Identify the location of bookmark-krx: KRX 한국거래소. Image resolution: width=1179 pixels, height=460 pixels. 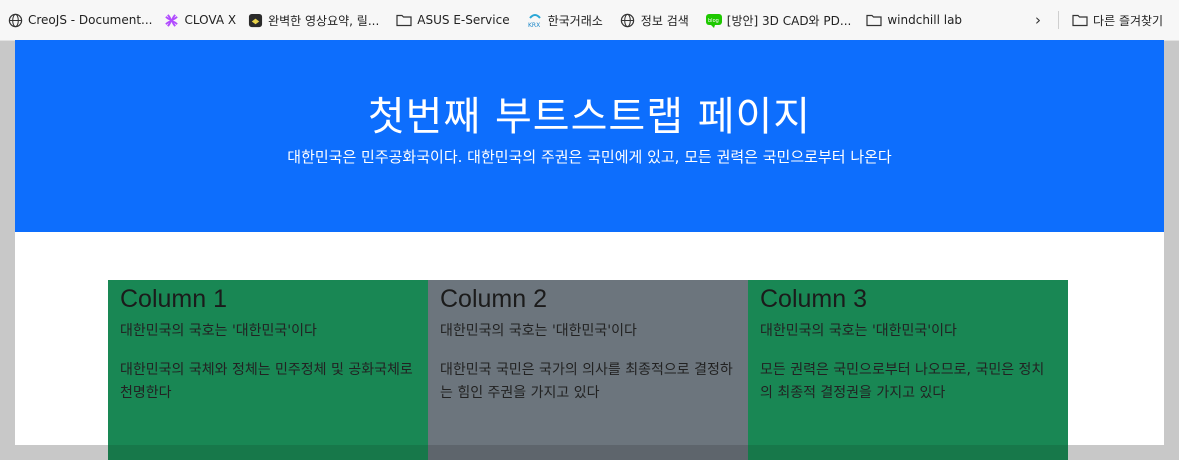
(565, 20).